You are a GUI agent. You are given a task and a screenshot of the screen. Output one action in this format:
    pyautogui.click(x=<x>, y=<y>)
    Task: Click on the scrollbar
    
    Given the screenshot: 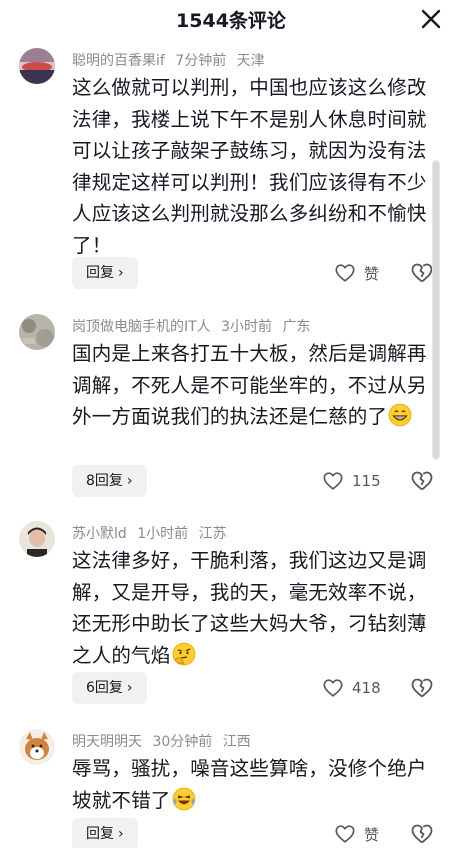 What is the action you would take?
    pyautogui.click(x=436, y=310)
    